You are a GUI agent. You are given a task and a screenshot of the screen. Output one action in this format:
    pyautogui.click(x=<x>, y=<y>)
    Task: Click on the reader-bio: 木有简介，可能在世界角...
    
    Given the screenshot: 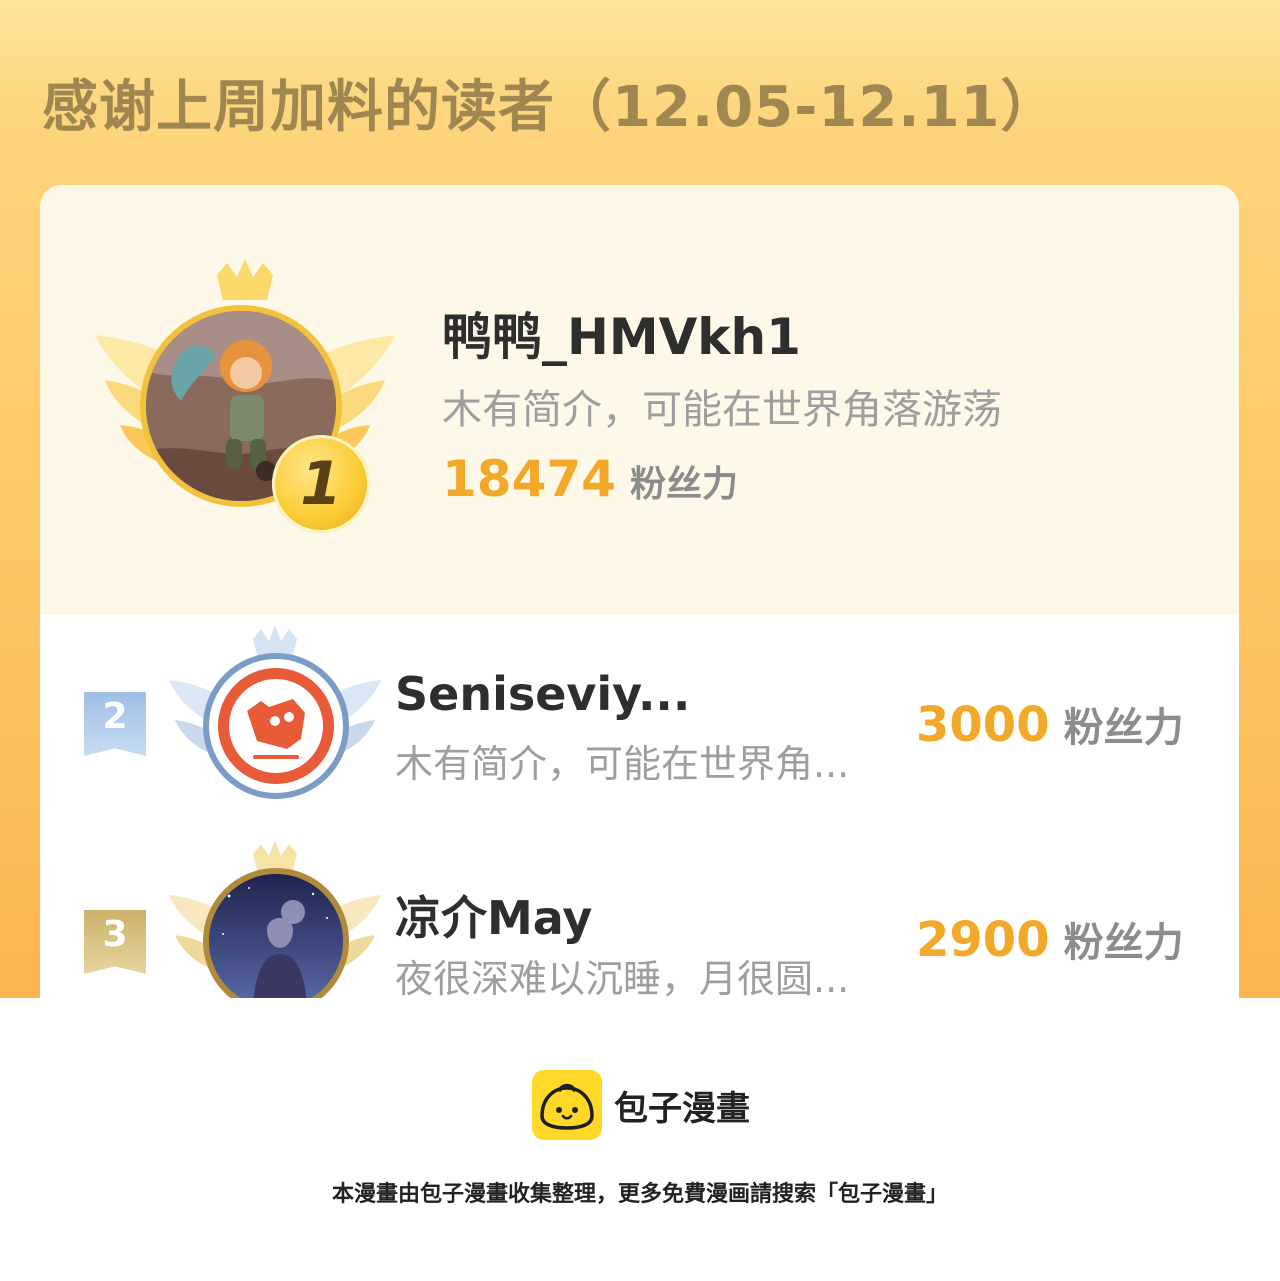 What is the action you would take?
    pyautogui.click(x=622, y=764)
    